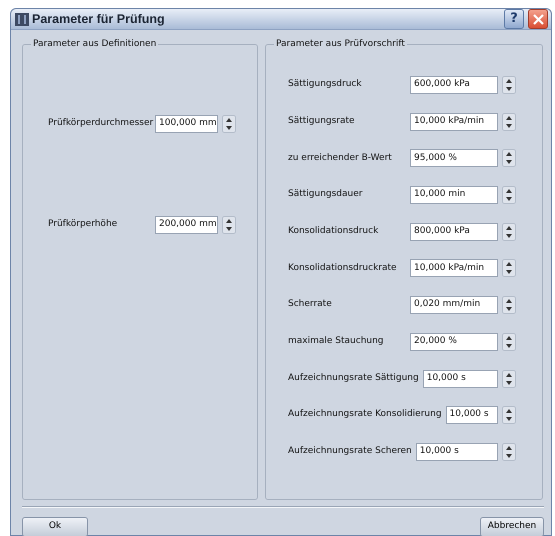 The image size is (555, 536). I want to click on close-icon, so click(538, 19).